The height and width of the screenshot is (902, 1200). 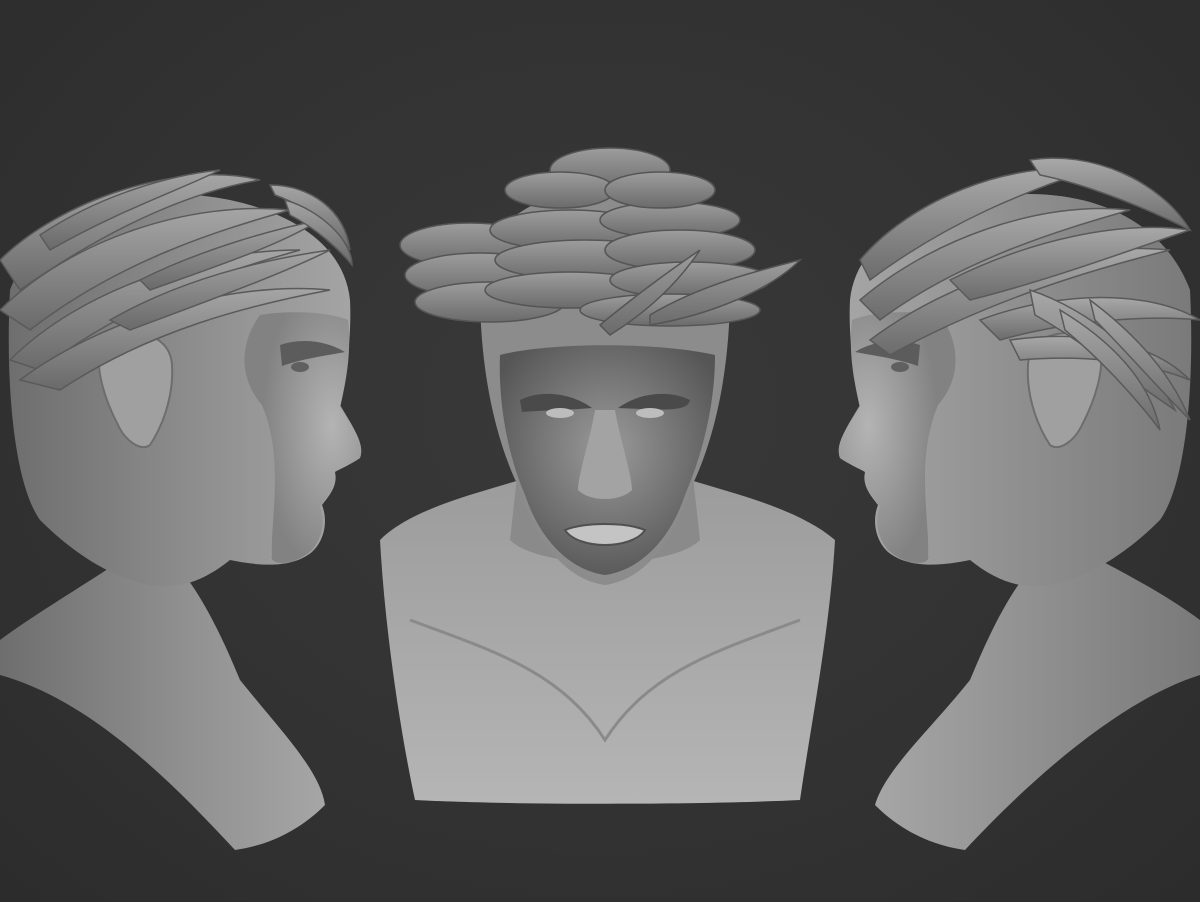 What do you see at coordinates (1037, 695) in the screenshot?
I see `right-torso` at bounding box center [1037, 695].